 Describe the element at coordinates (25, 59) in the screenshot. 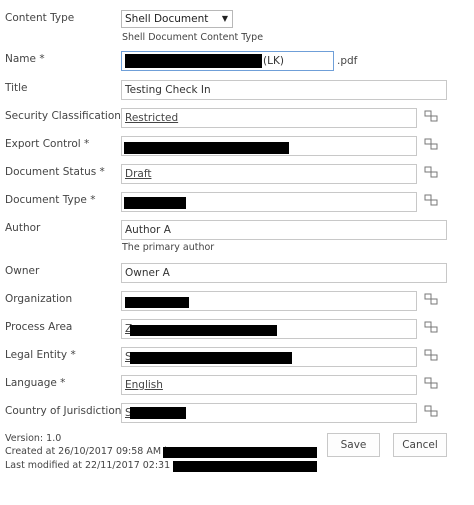

I see `name-label: Name *` at that location.